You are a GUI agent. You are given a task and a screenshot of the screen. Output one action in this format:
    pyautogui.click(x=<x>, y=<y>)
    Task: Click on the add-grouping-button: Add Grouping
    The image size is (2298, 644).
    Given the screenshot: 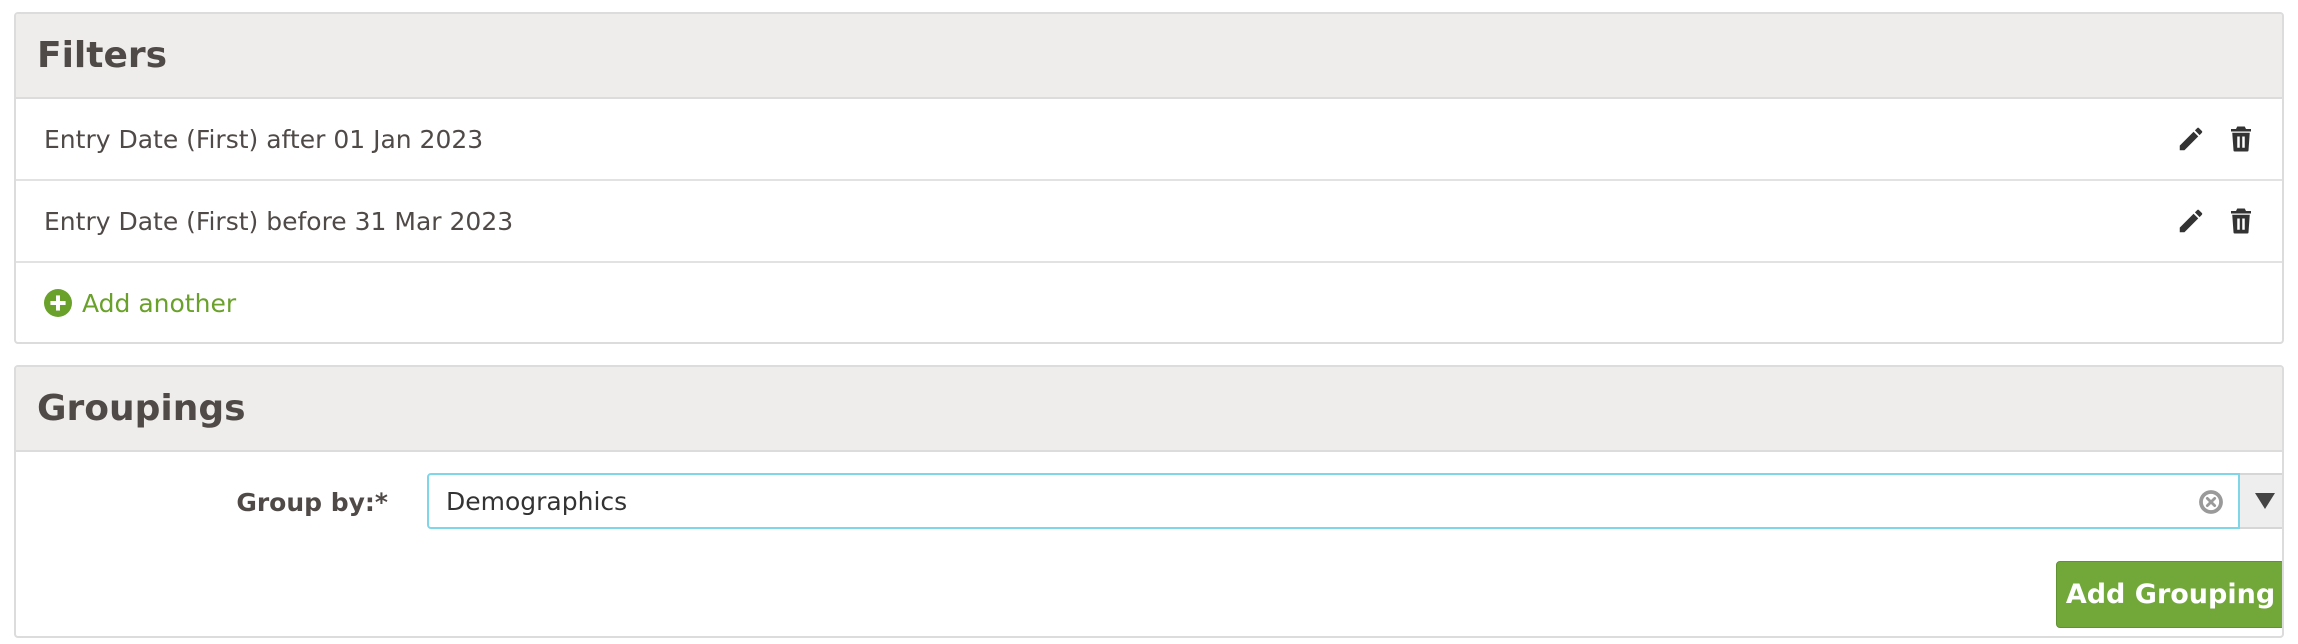 What is the action you would take?
    pyautogui.click(x=2169, y=594)
    